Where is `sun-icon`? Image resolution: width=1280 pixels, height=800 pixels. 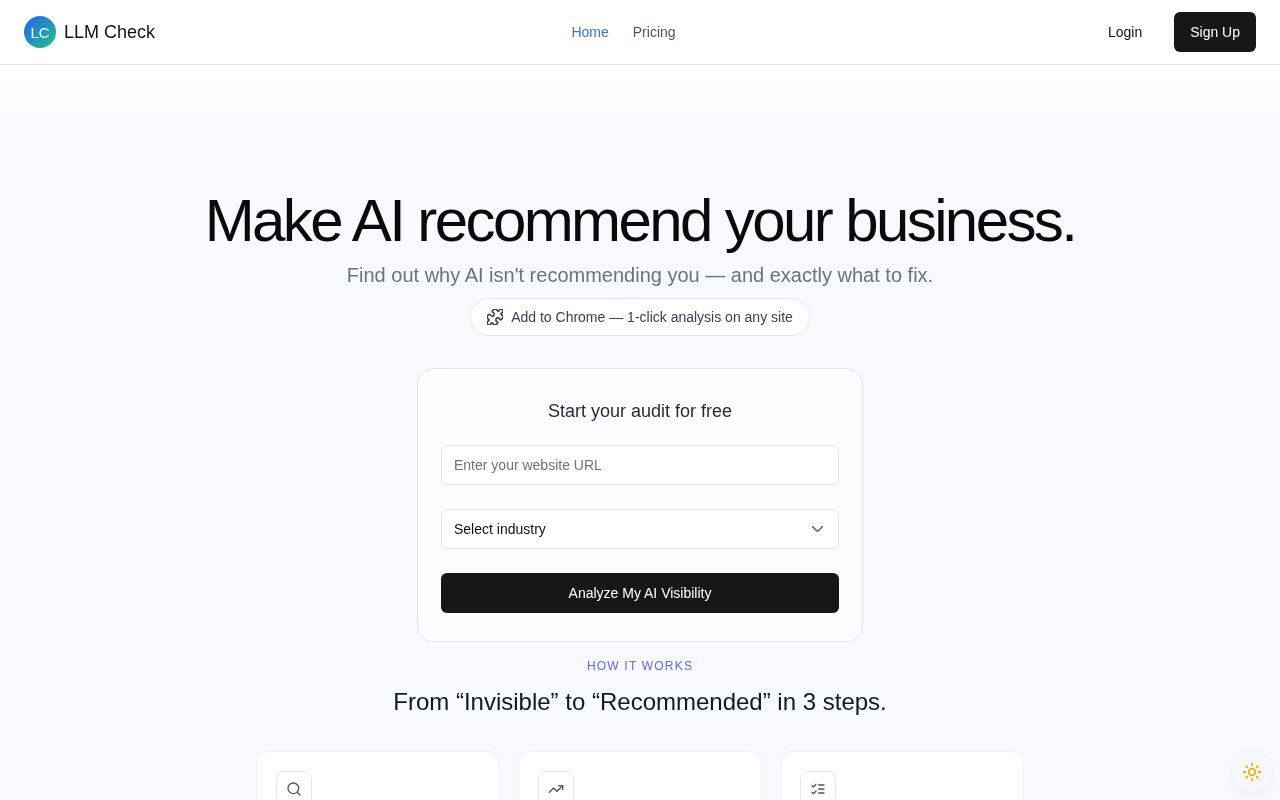
sun-icon is located at coordinates (1252, 772).